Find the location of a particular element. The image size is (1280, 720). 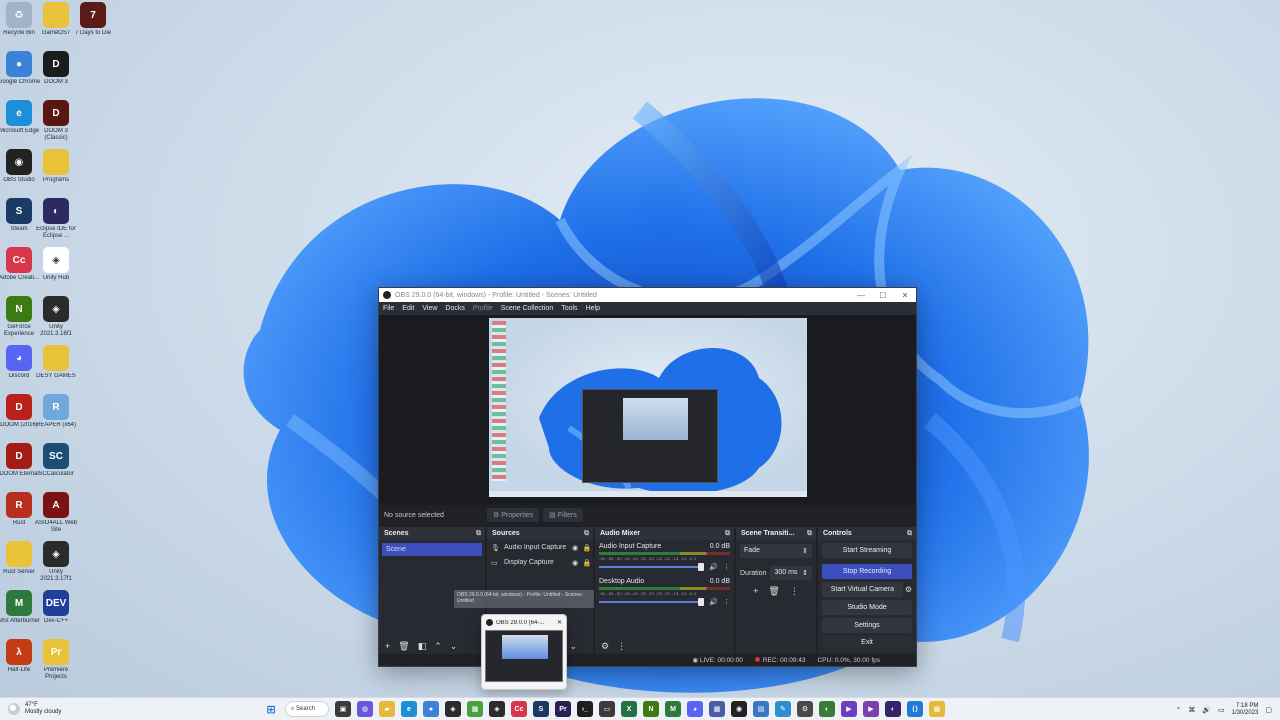

source-item-display-capture: ▭ Display Capture ◉ 🔒 is located at coordinates (540, 562).